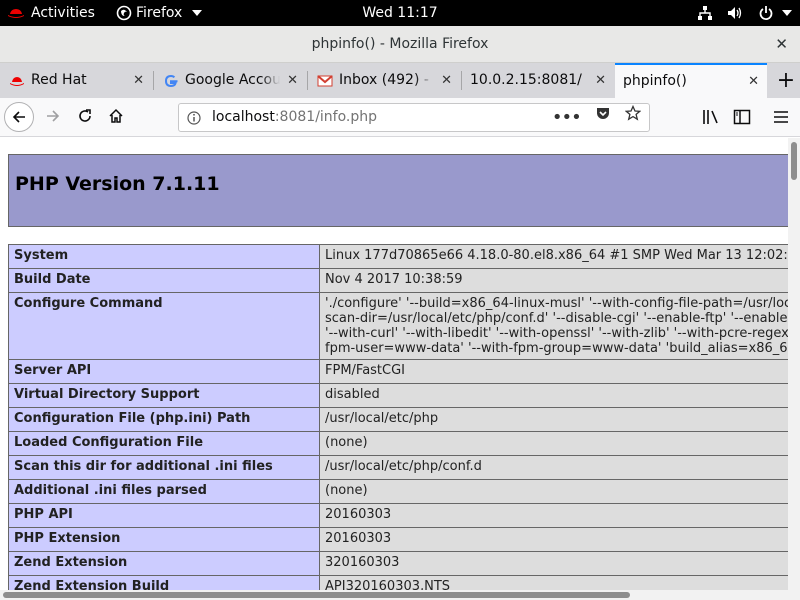 This screenshot has height=600, width=800. I want to click on navigation-toolbar: localhost:8081/info.php •••, so click(400, 117).